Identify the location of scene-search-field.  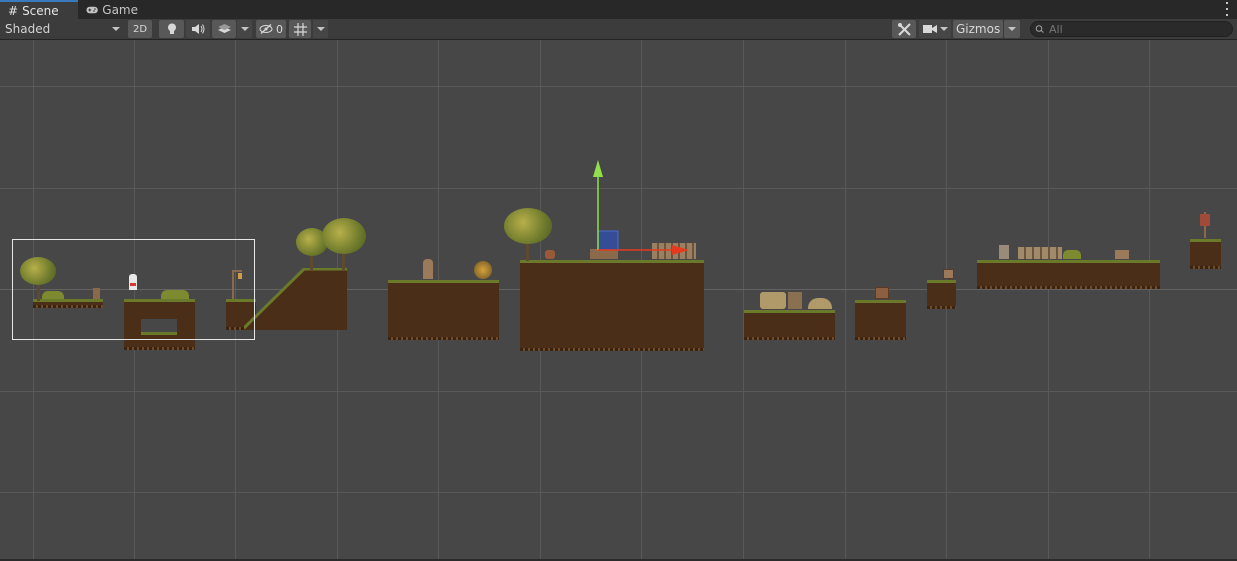
(1131, 29).